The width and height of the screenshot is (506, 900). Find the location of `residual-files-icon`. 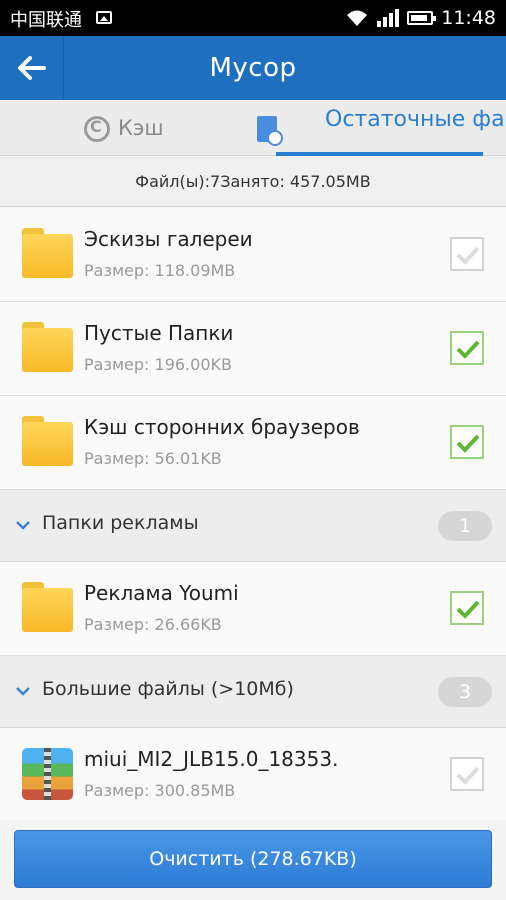

residual-files-icon is located at coordinates (270, 131).